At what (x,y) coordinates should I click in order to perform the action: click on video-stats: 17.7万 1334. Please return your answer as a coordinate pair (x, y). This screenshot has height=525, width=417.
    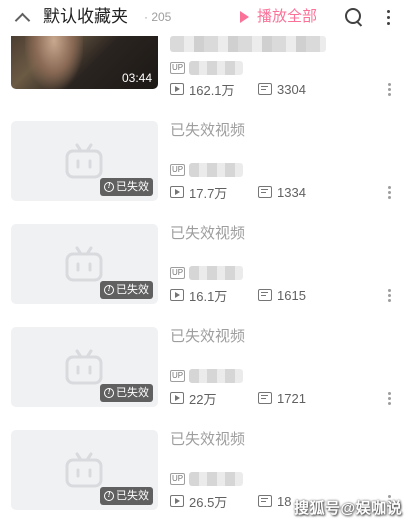
    Looking at the image, I should click on (238, 192).